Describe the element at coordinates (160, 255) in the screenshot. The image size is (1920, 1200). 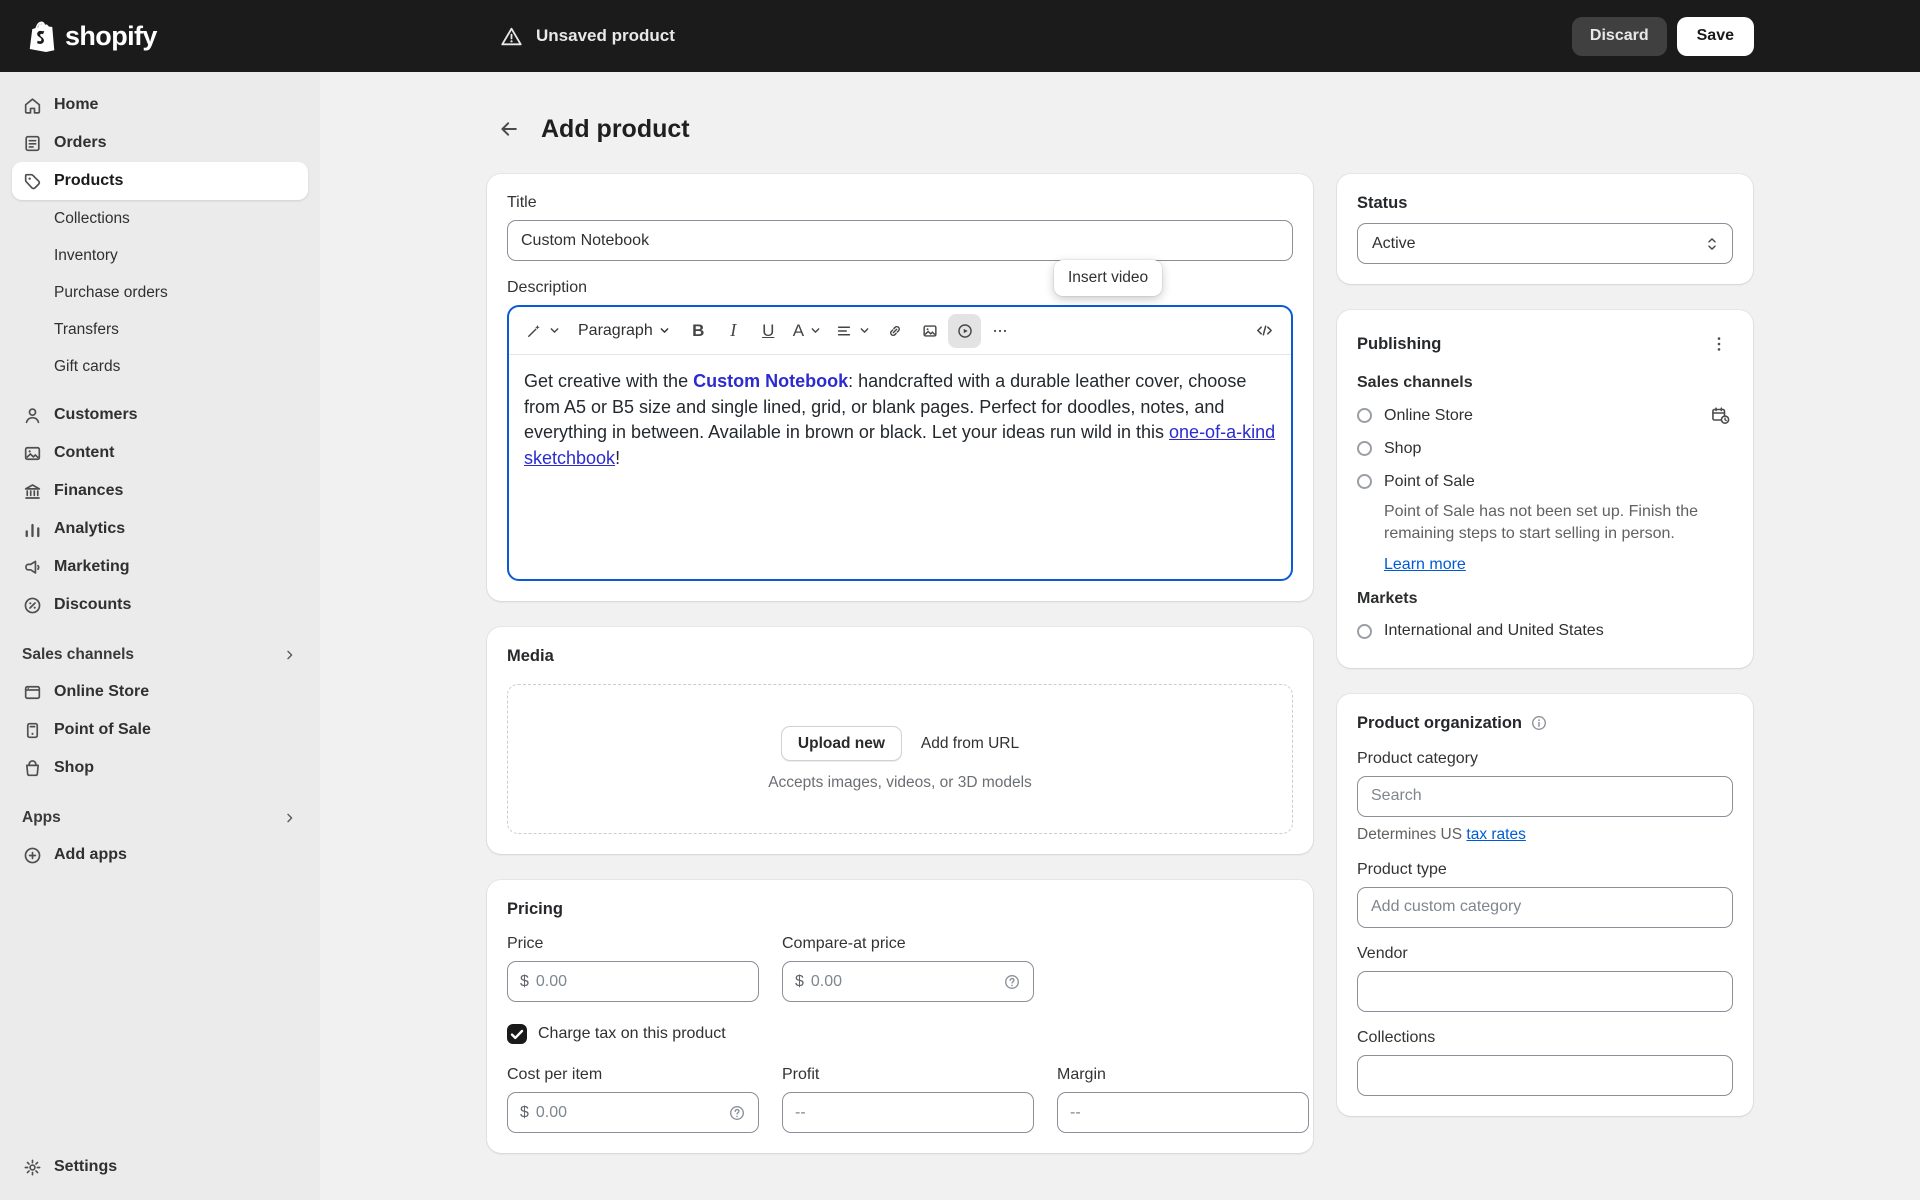
I see `sidebar-item-inventory: Inventory` at that location.